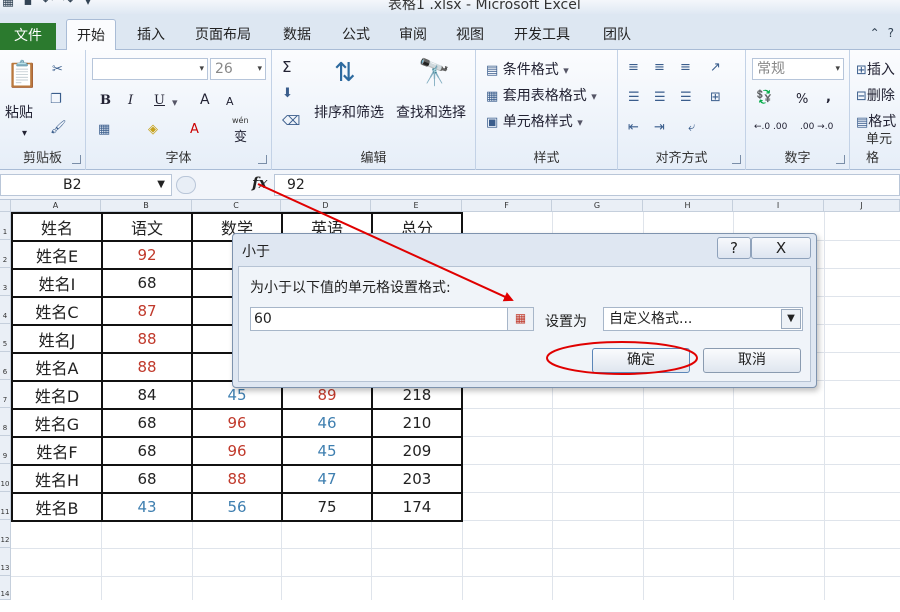 The image size is (900, 612). I want to click on column-header-b: B, so click(146, 206).